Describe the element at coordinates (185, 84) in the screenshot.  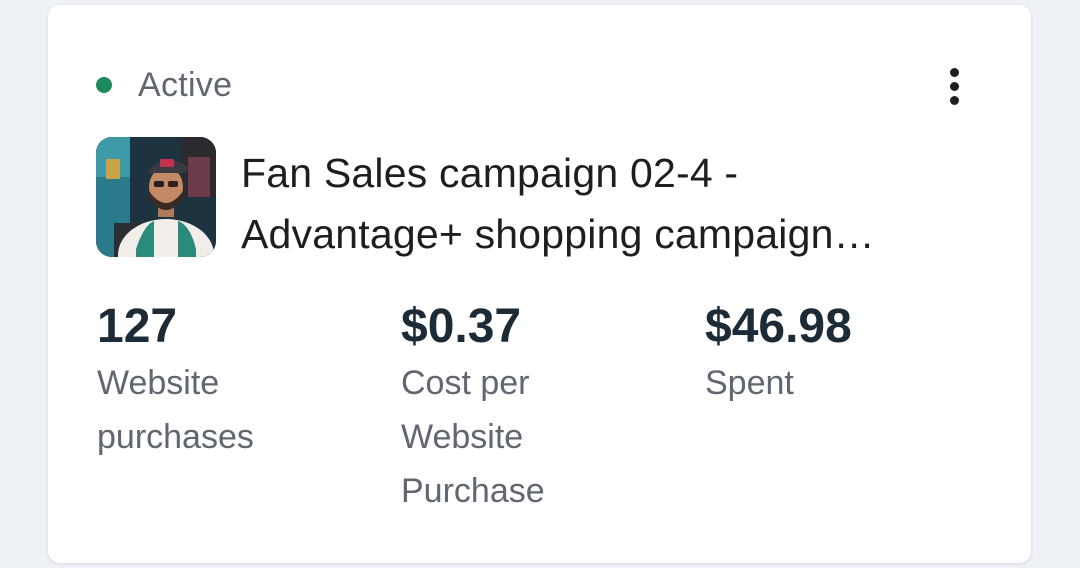
I see `status-label: Active` at that location.